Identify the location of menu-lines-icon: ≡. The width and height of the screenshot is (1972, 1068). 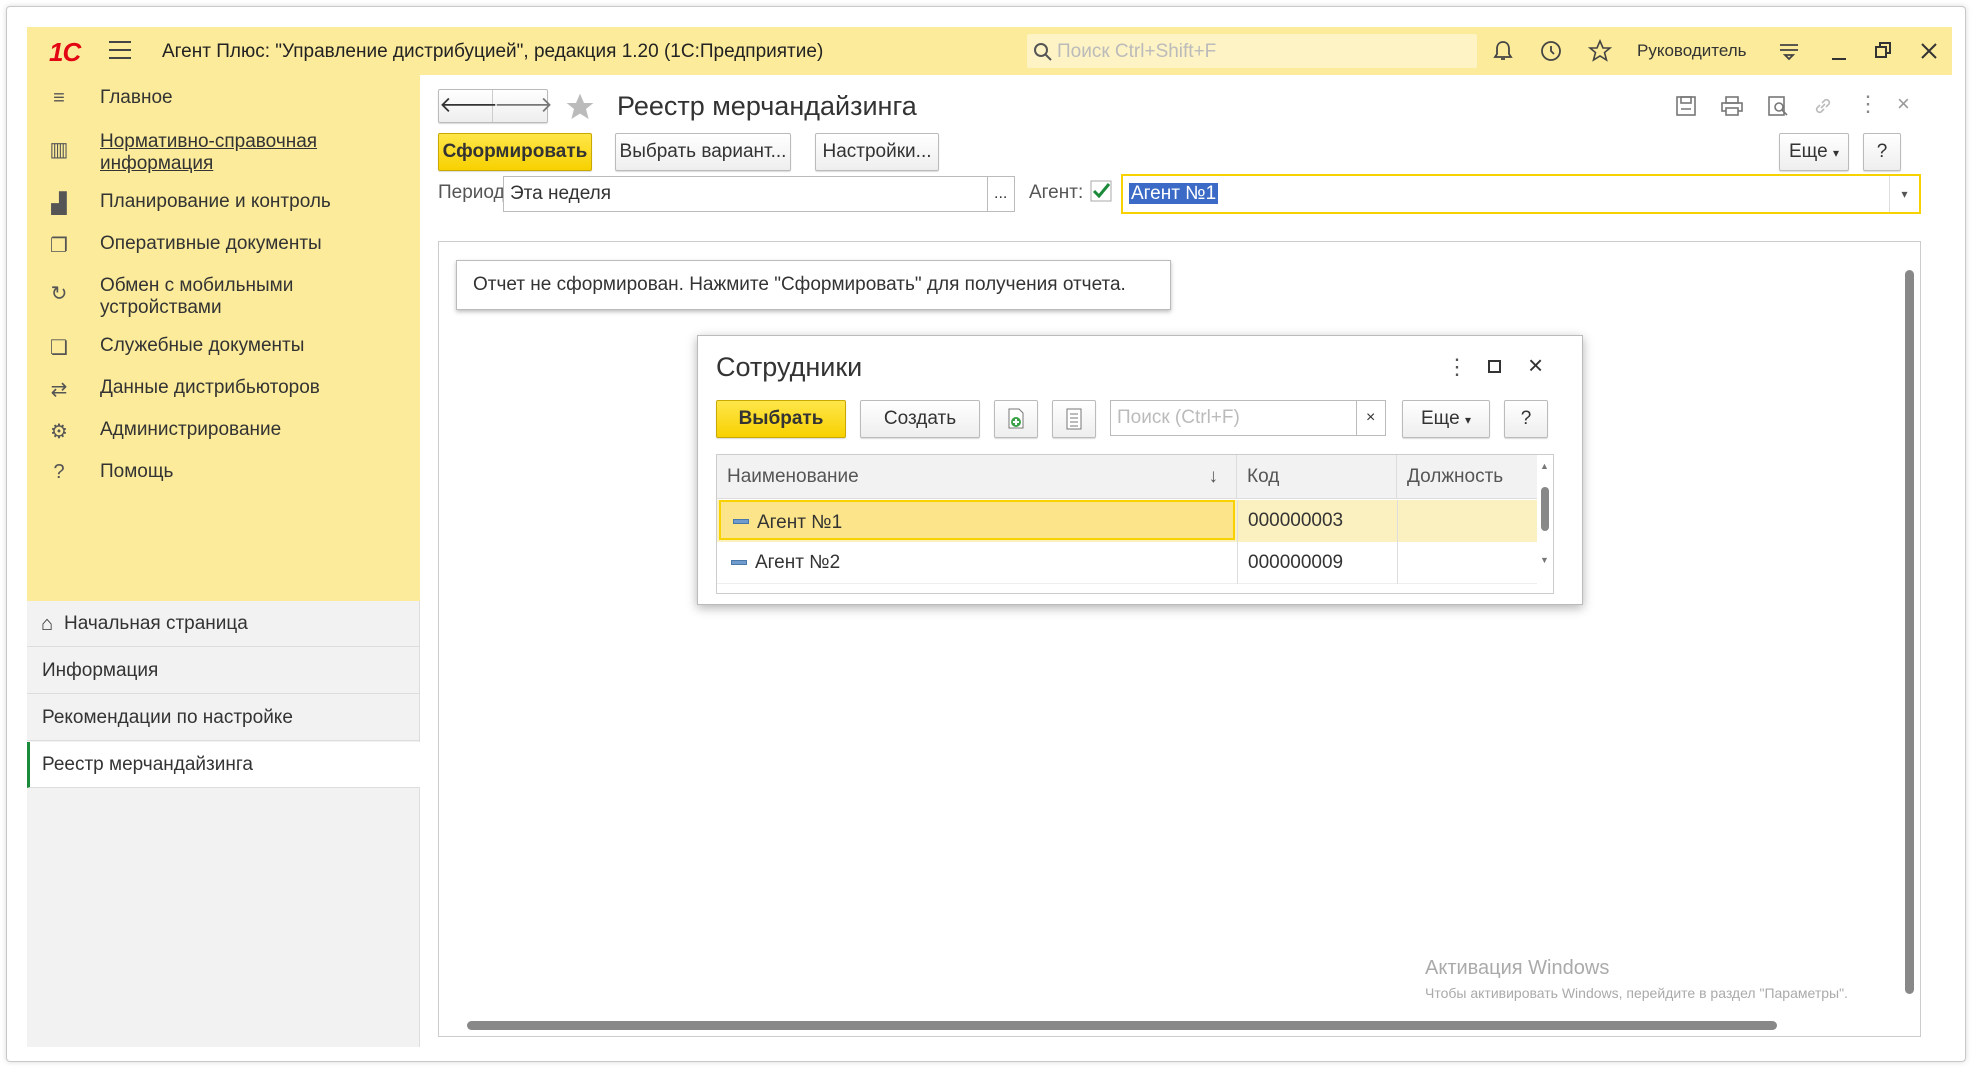
(59, 98).